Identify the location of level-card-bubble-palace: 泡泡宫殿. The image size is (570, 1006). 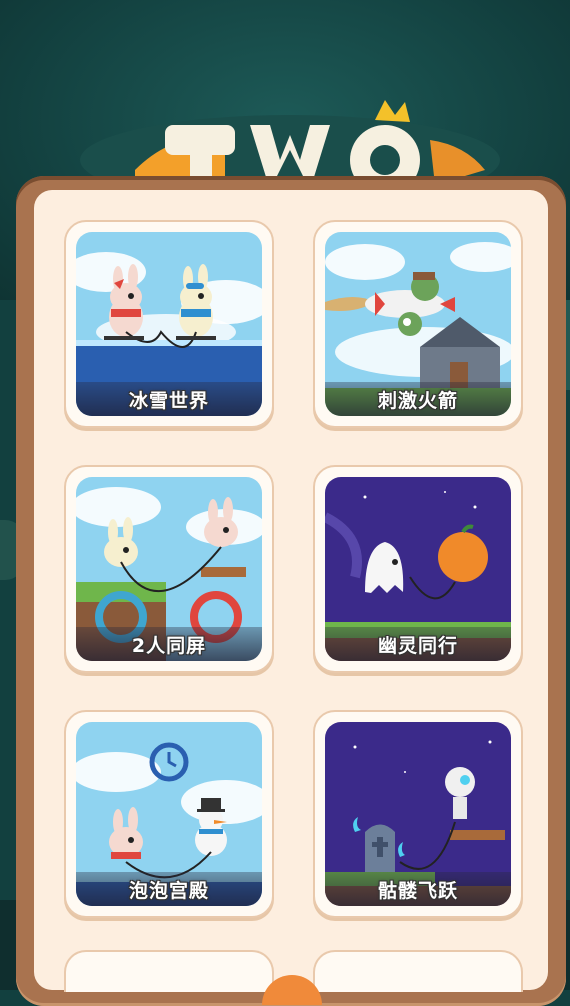
(169, 814).